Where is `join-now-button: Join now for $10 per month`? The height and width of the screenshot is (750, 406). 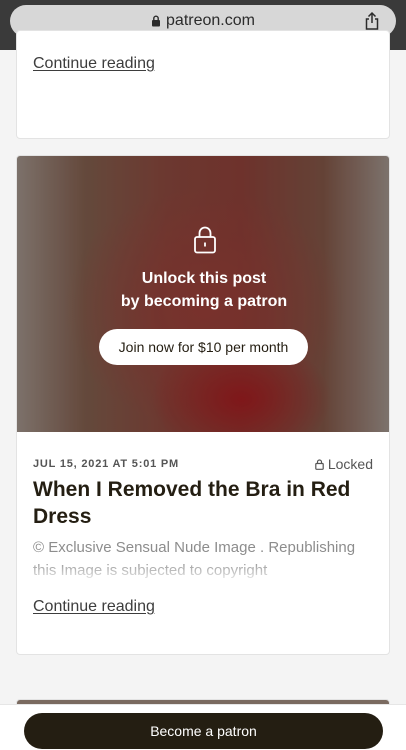
join-now-button: Join now for $10 per month is located at coordinates (203, 347).